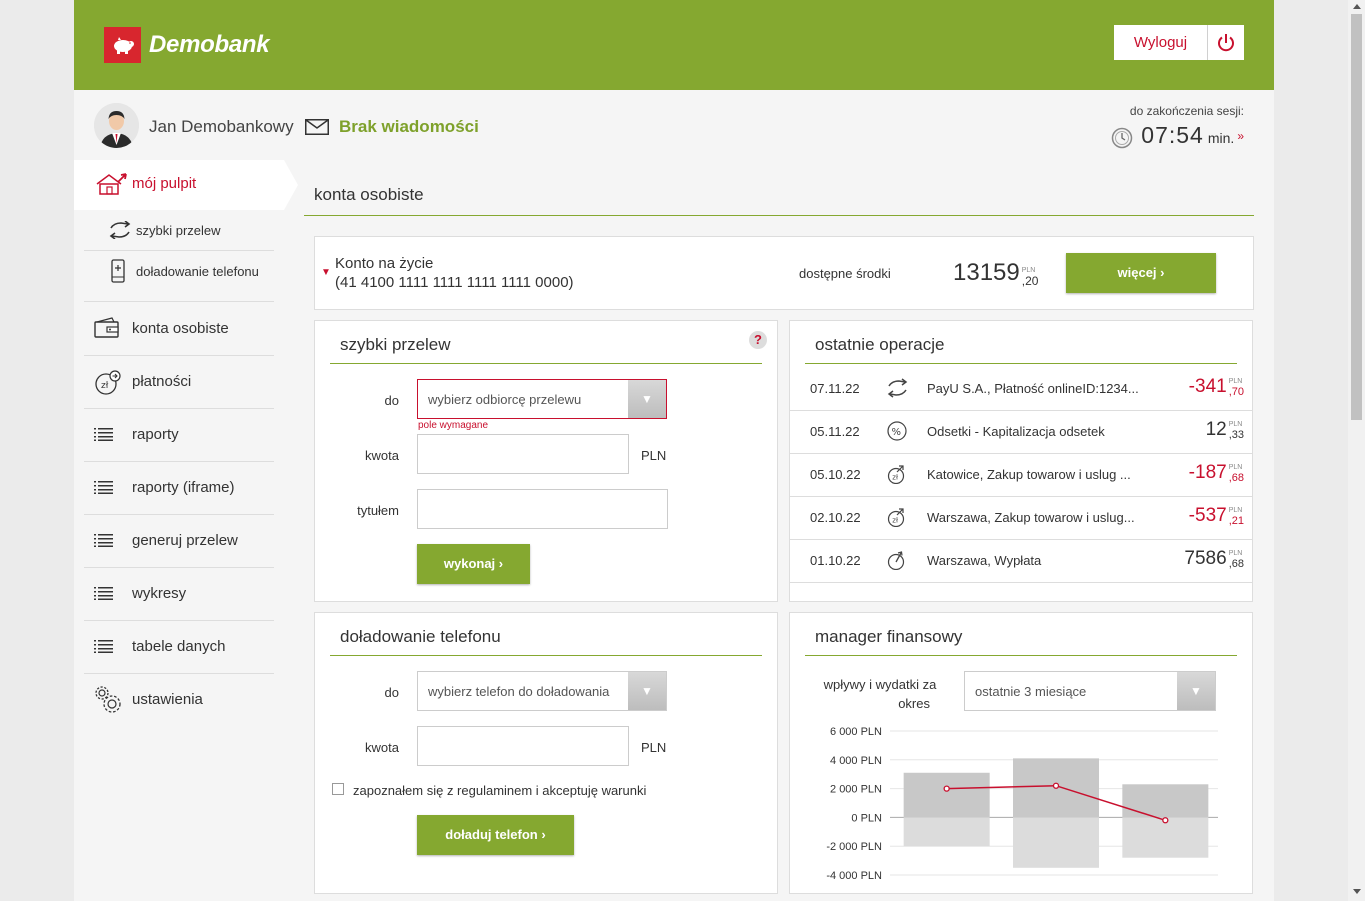 The width and height of the screenshot is (1365, 901). What do you see at coordinates (1236, 521) in the screenshot?
I see `operation-amount-decimal: ,21` at bounding box center [1236, 521].